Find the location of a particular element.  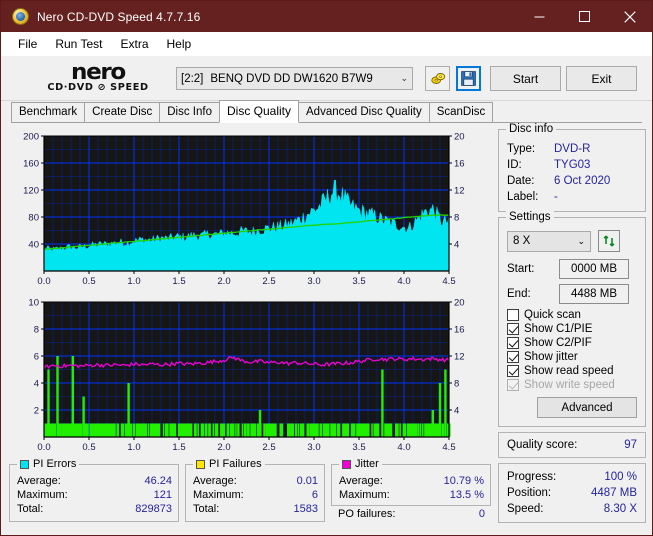

value: 13.5 % is located at coordinates (466, 495).